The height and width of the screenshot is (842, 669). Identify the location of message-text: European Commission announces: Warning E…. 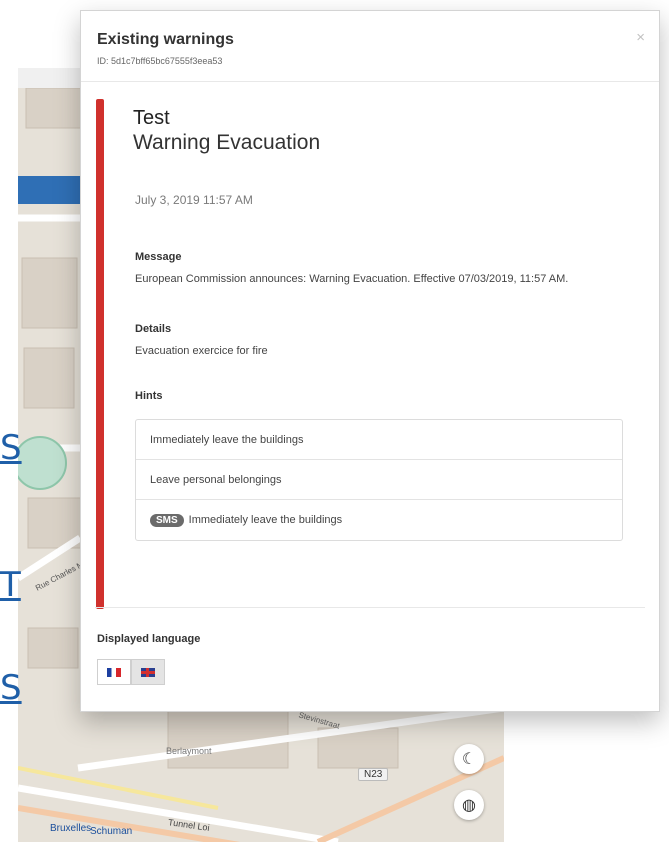
(352, 279).